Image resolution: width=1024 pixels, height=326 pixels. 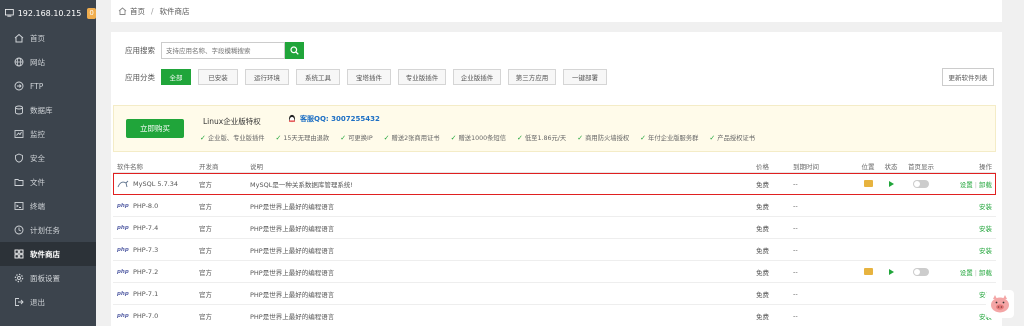 What do you see at coordinates (48, 38) in the screenshot?
I see `sidebar-item-0: 首页` at bounding box center [48, 38].